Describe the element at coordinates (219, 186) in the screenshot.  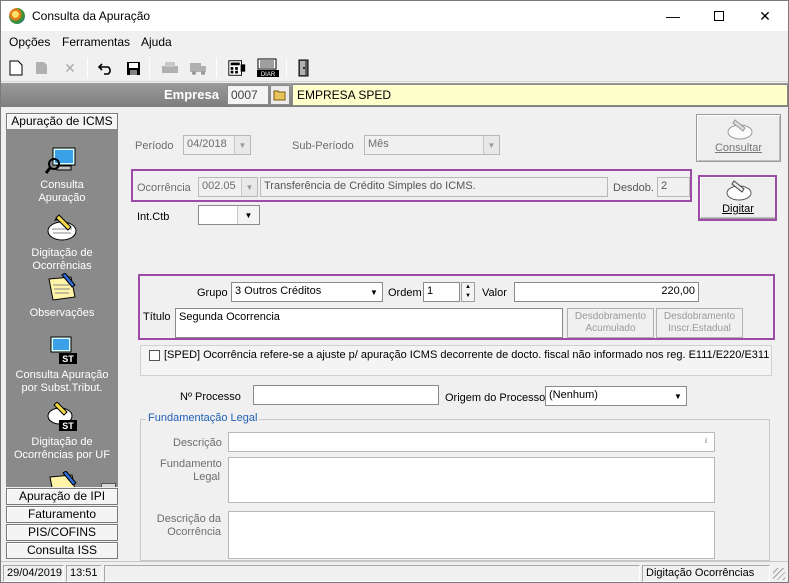
I see `ocorrencia-code: 002.05` at that location.